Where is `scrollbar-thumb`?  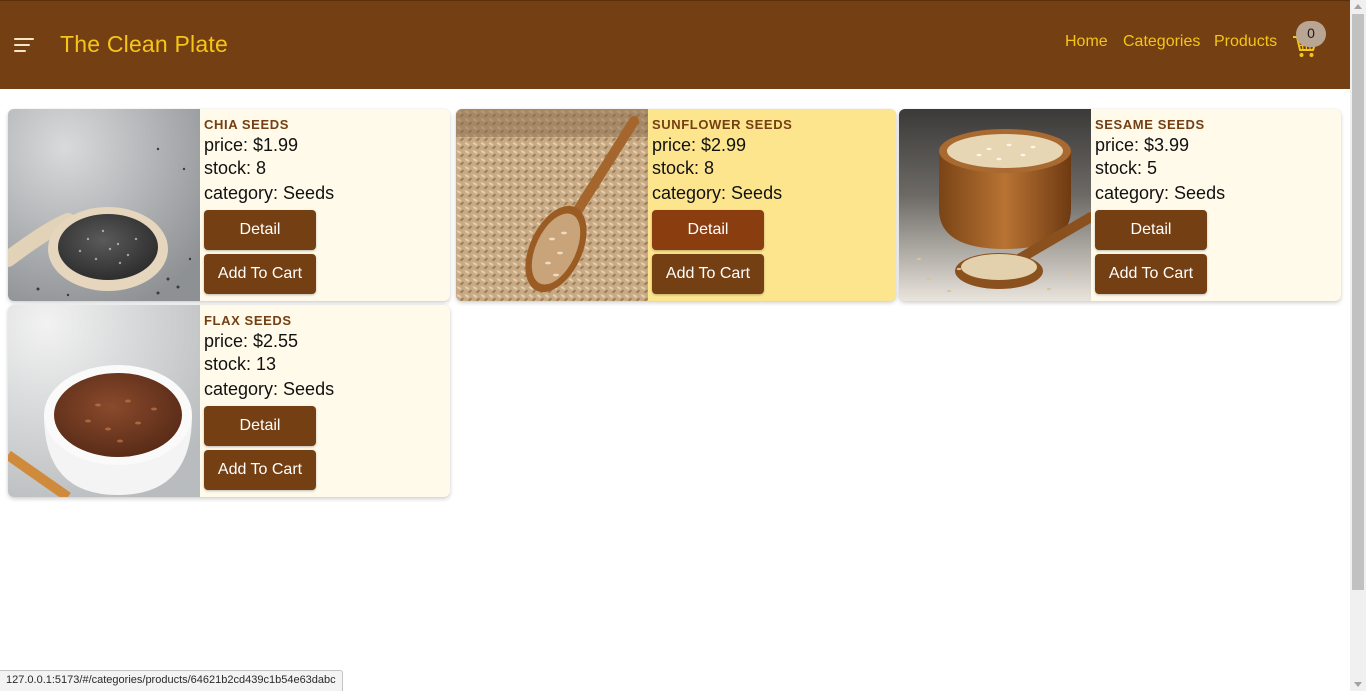 scrollbar-thumb is located at coordinates (1358, 302).